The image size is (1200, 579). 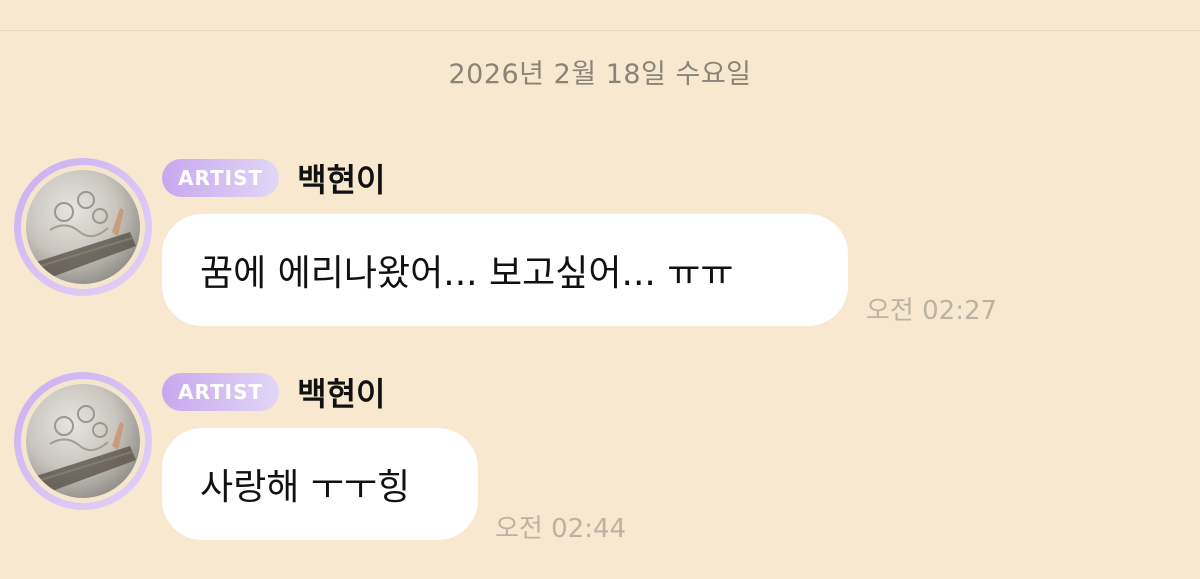 I want to click on message-bubble: 사랑해 ㅜㅜ힝, so click(x=320, y=484).